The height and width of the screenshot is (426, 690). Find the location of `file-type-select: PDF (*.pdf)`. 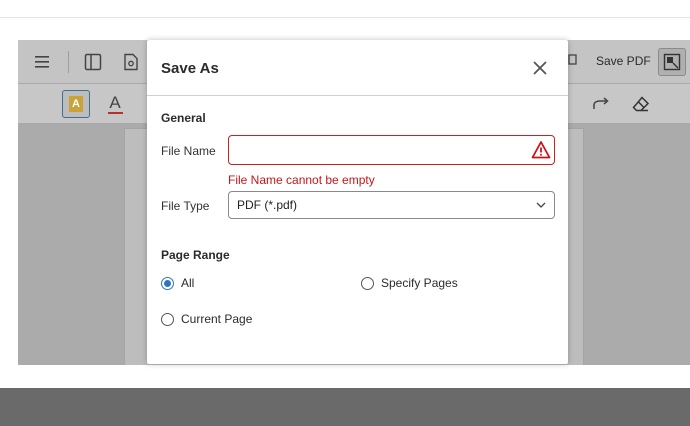

file-type-select: PDF (*.pdf) is located at coordinates (391, 205).